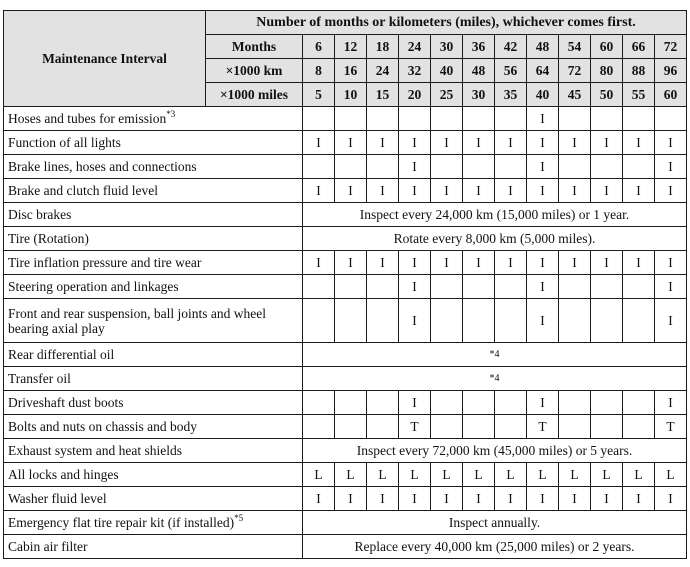  I want to click on item-name-text: Brake and clutch fluid level, so click(83, 190).